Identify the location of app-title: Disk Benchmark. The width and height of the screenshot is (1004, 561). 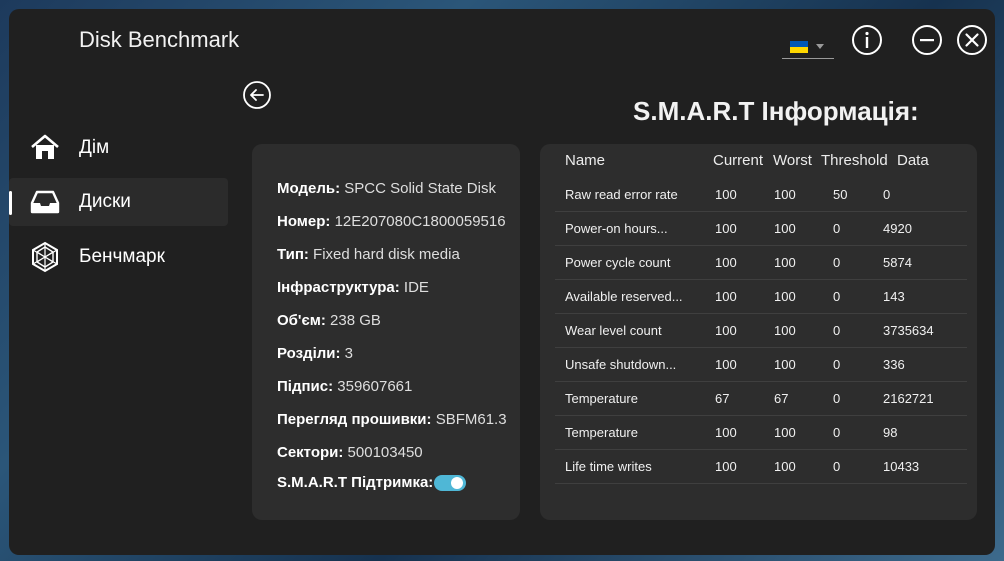
(159, 39).